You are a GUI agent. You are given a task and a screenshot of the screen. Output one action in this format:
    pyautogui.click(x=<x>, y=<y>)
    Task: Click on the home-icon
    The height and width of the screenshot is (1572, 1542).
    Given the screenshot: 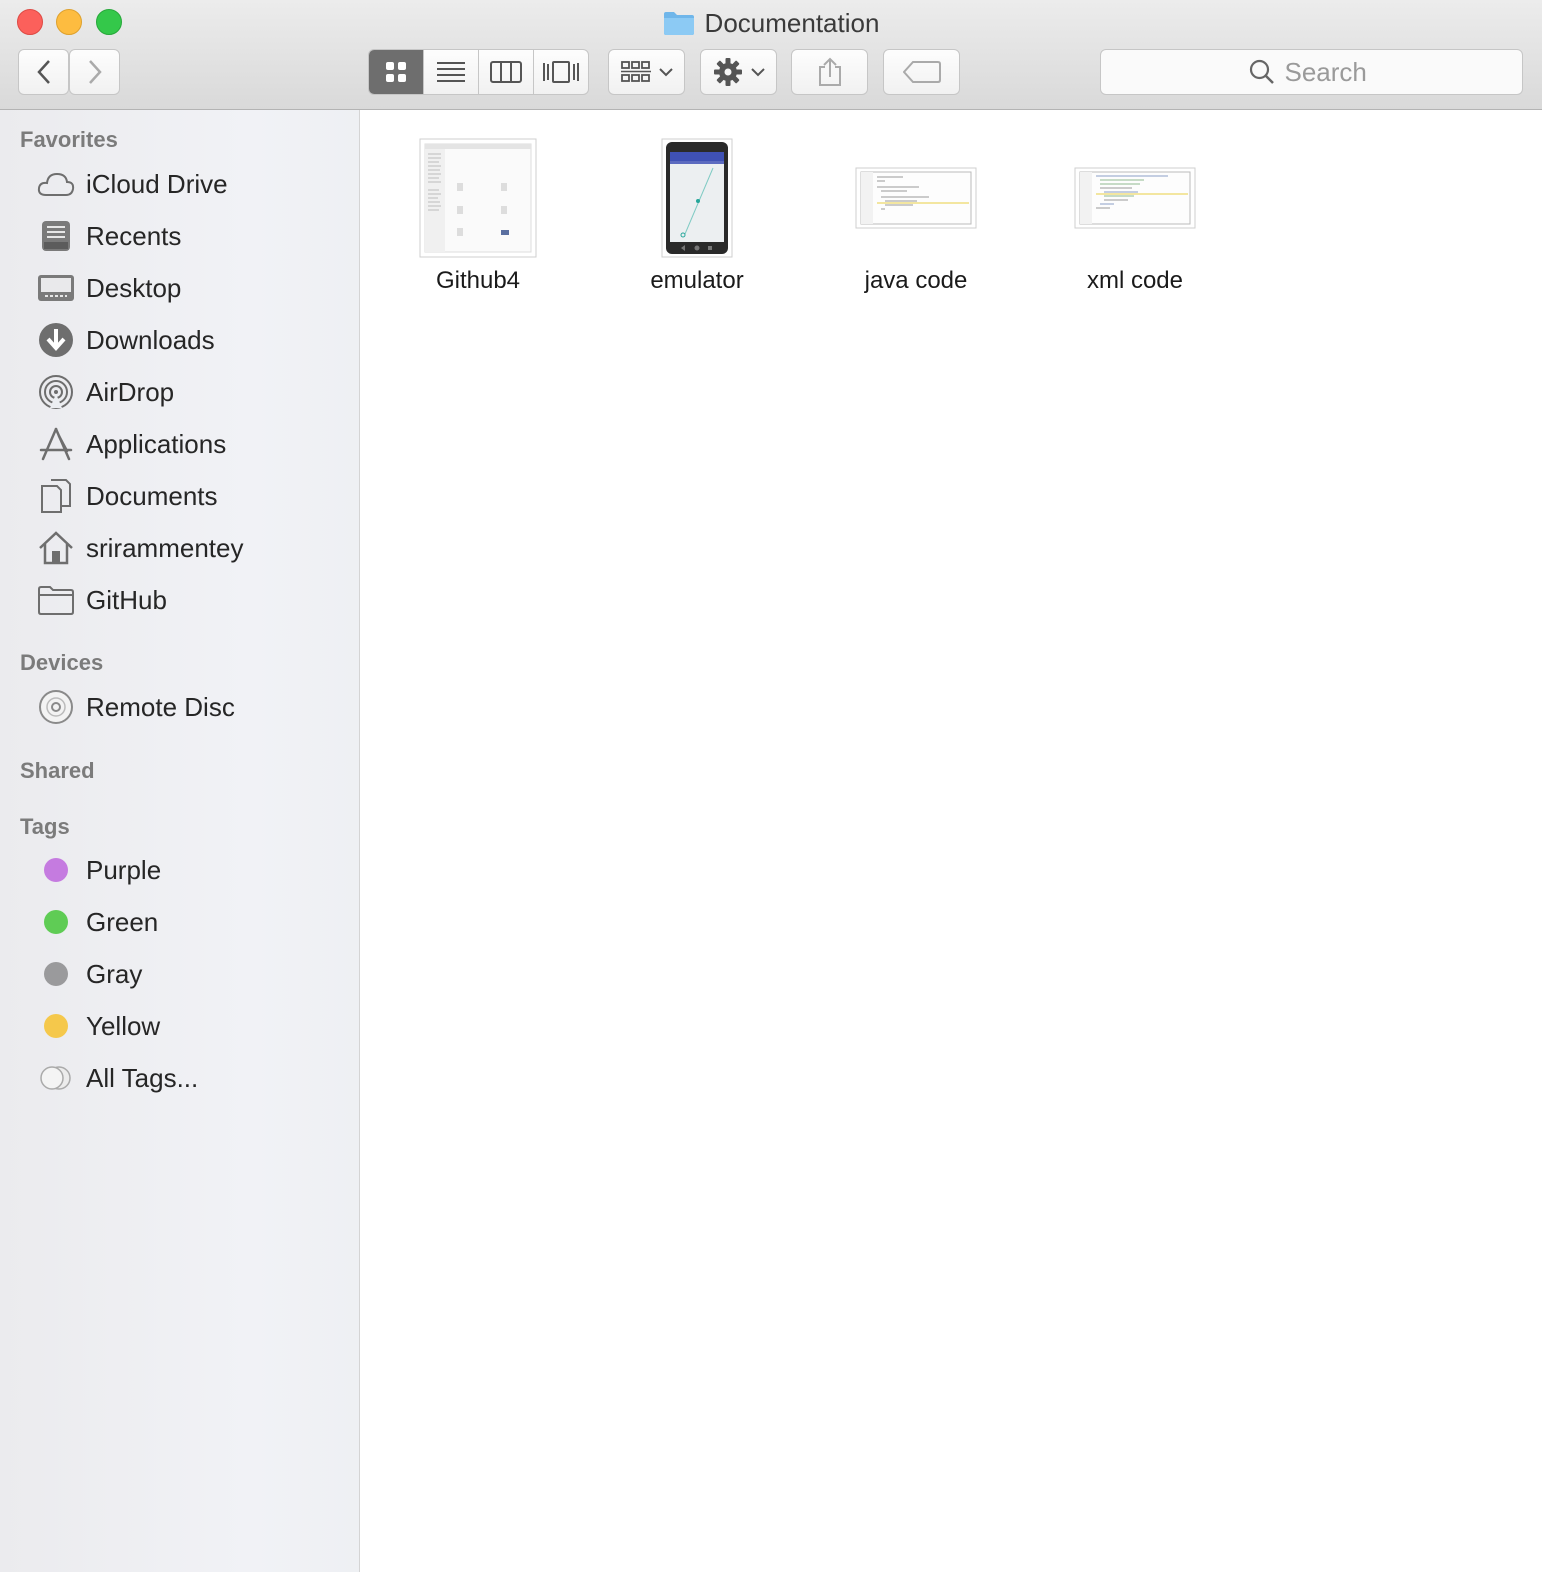 What is the action you would take?
    pyautogui.click(x=56, y=548)
    